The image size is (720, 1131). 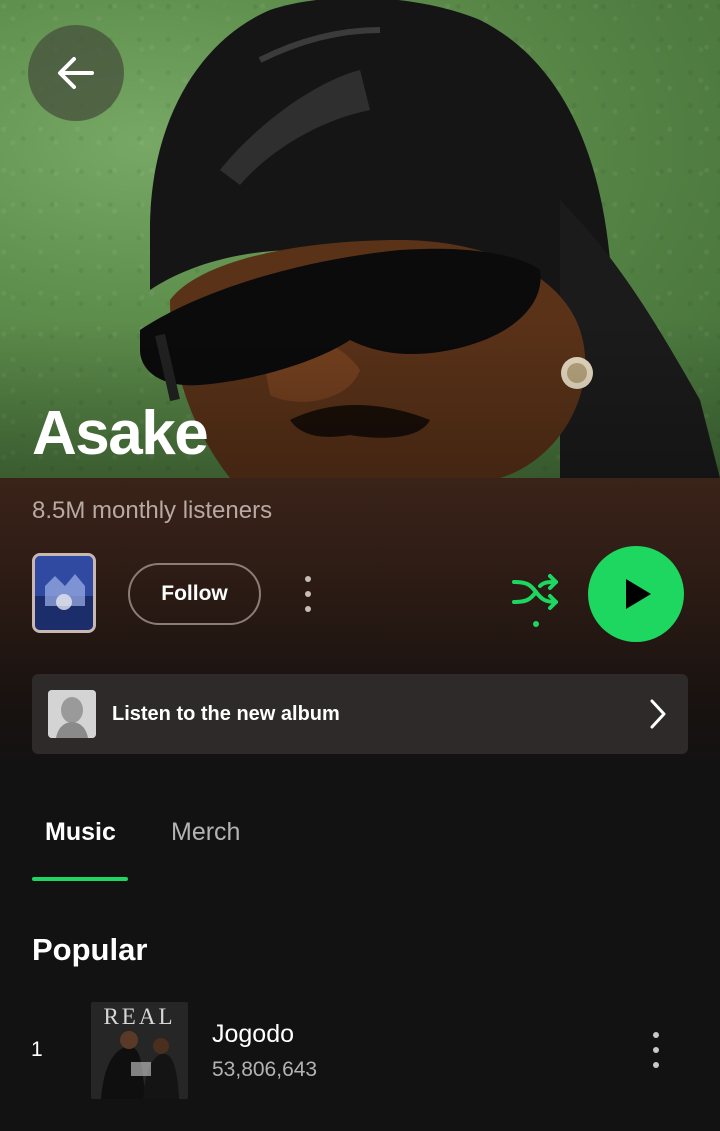 I want to click on latest-release-thumbnail, so click(x=64, y=593).